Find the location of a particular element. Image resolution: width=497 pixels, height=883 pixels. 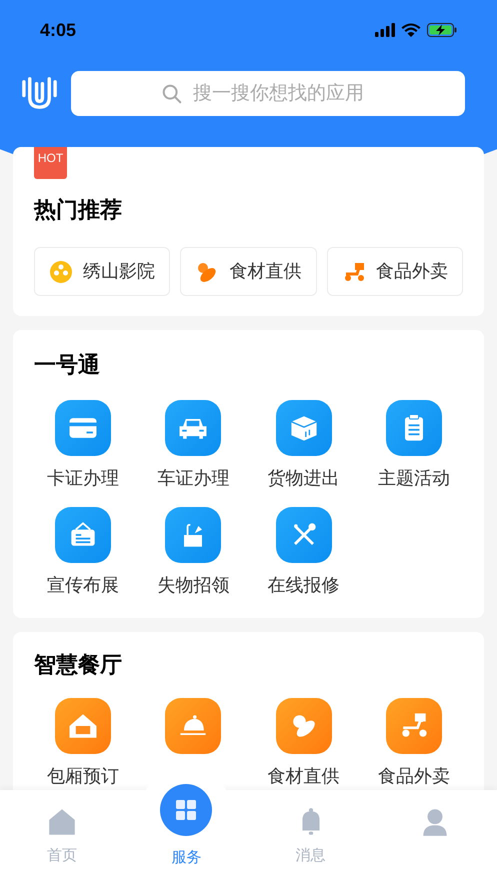

app-label: 宣传布展 is located at coordinates (83, 585).